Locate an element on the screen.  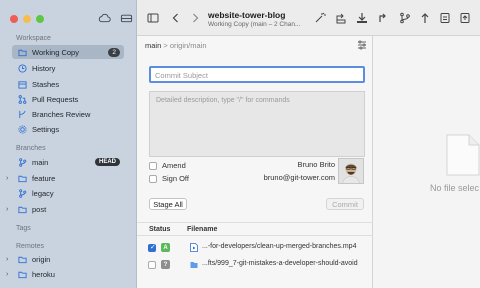
branch-label: legacy is located at coordinates (43, 193).